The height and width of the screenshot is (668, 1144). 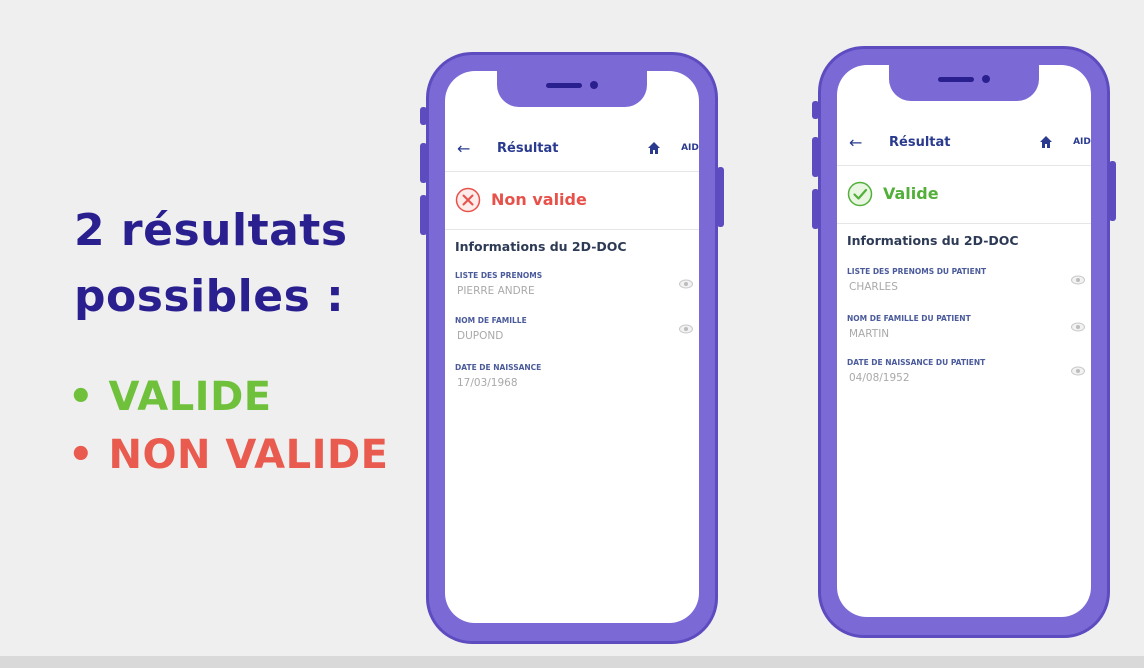 I want to click on headline: 2 résultats possibles :, so click(x=211, y=264).